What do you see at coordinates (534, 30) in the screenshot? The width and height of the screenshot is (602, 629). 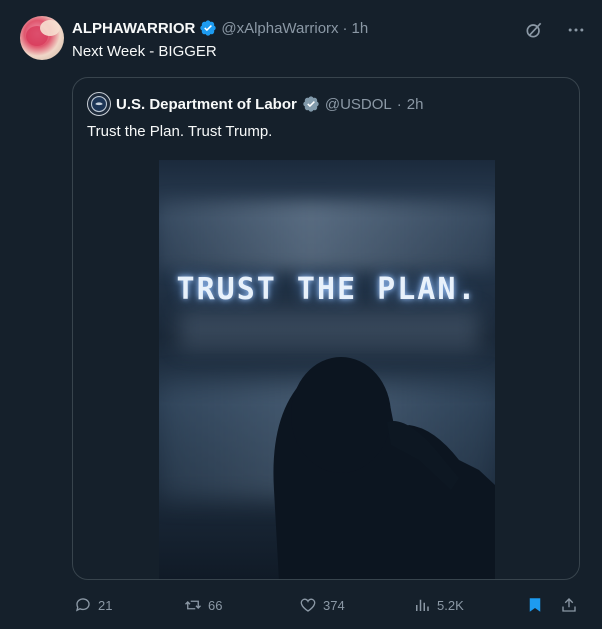 I see `grok-icon` at bounding box center [534, 30].